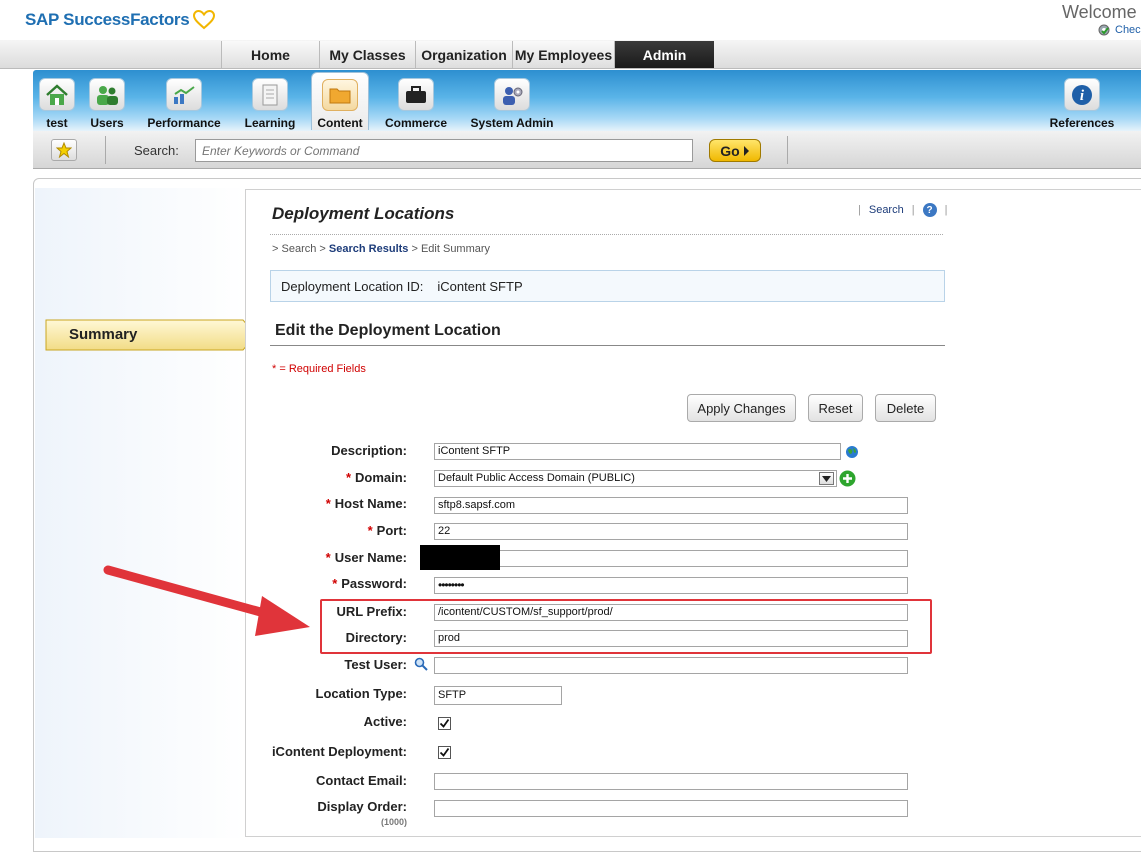 This screenshot has width=1141, height=855. I want to click on tab-my-employees: My Employees, so click(563, 54).